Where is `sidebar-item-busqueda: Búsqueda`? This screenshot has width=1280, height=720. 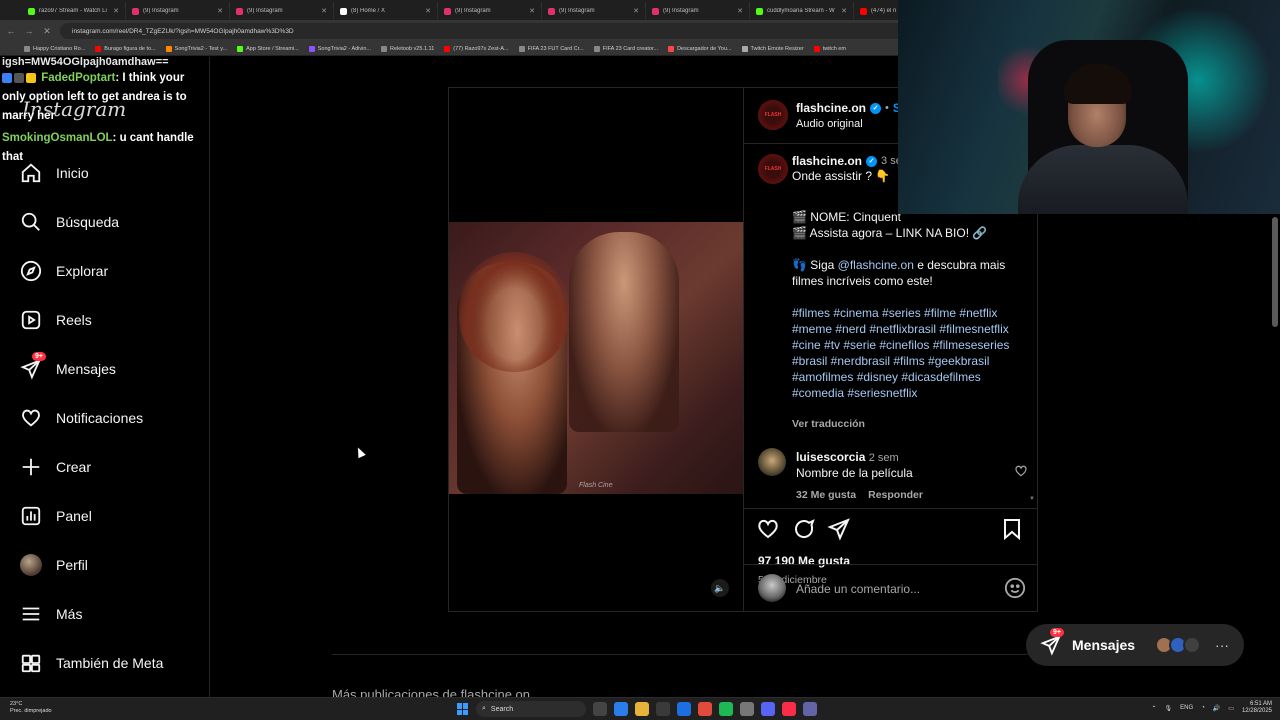
sidebar-item-busqueda: Búsqueda is located at coordinates (69, 222).